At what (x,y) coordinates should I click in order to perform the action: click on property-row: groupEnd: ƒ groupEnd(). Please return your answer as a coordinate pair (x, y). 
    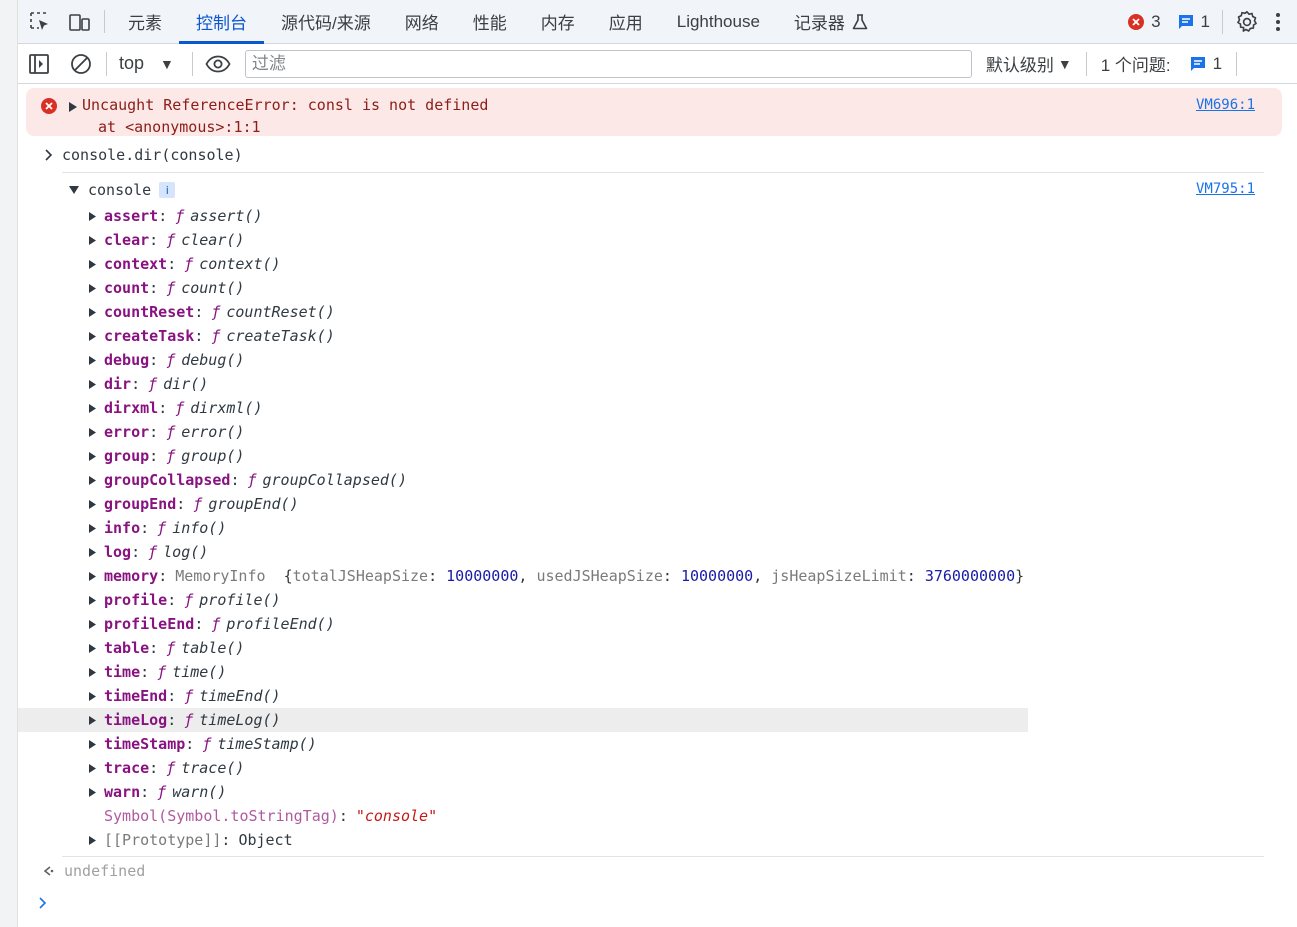
    Looking at the image, I should click on (523, 504).